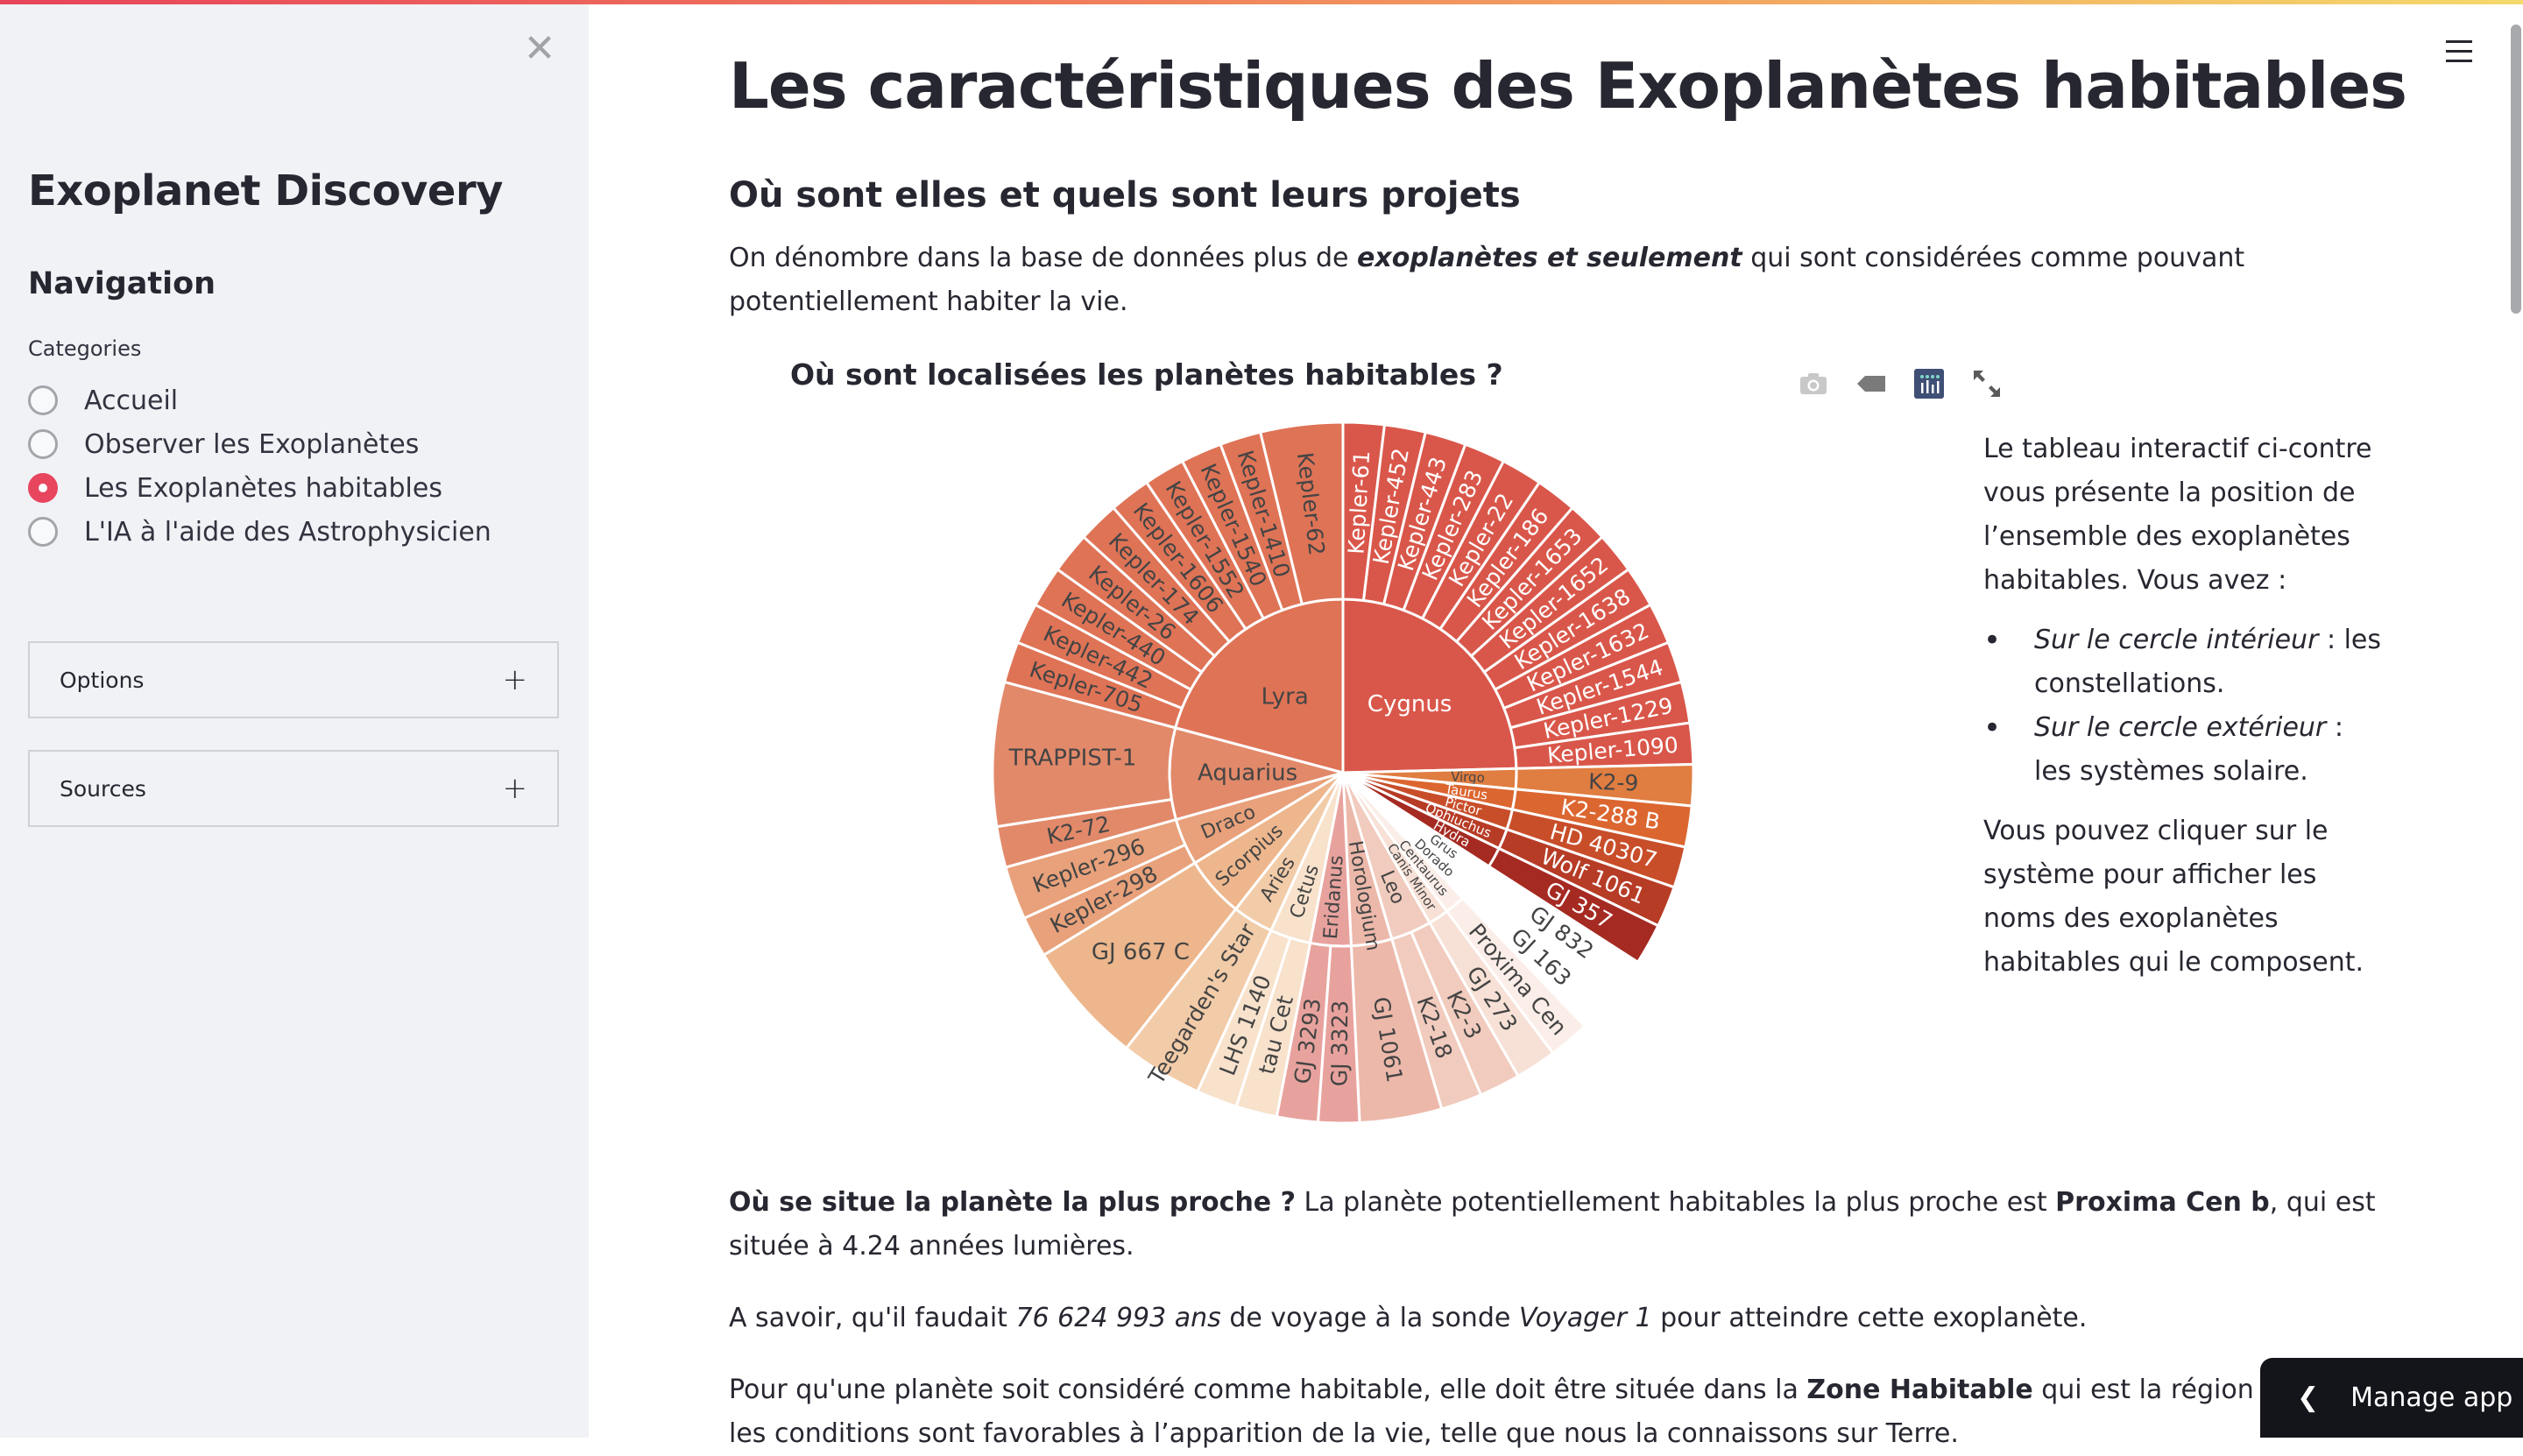  I want to click on voyager-text-3: pour atteindre cette exoplanète., so click(1870, 1318).